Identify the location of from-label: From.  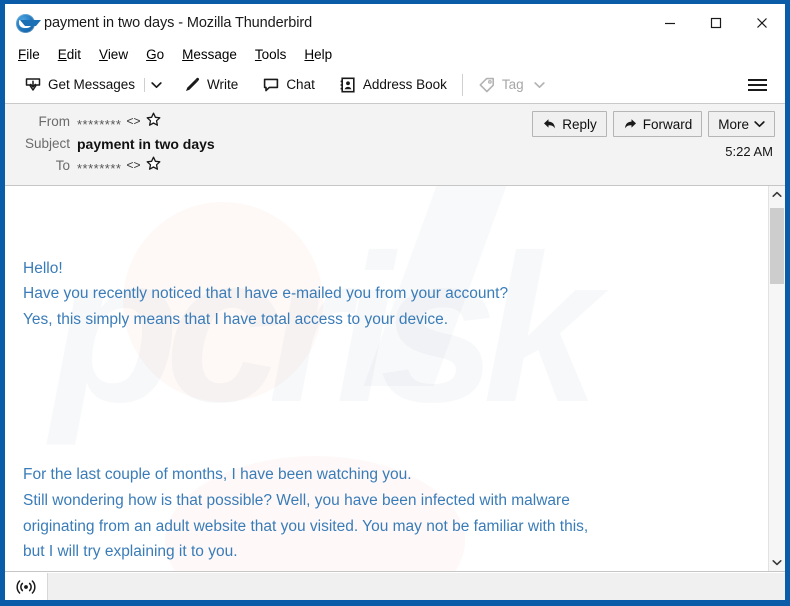
(54, 121).